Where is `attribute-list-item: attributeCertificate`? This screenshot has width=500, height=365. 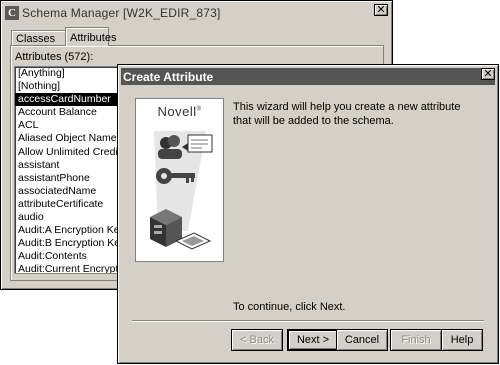 attribute-list-item: attributeCertificate is located at coordinates (68, 204).